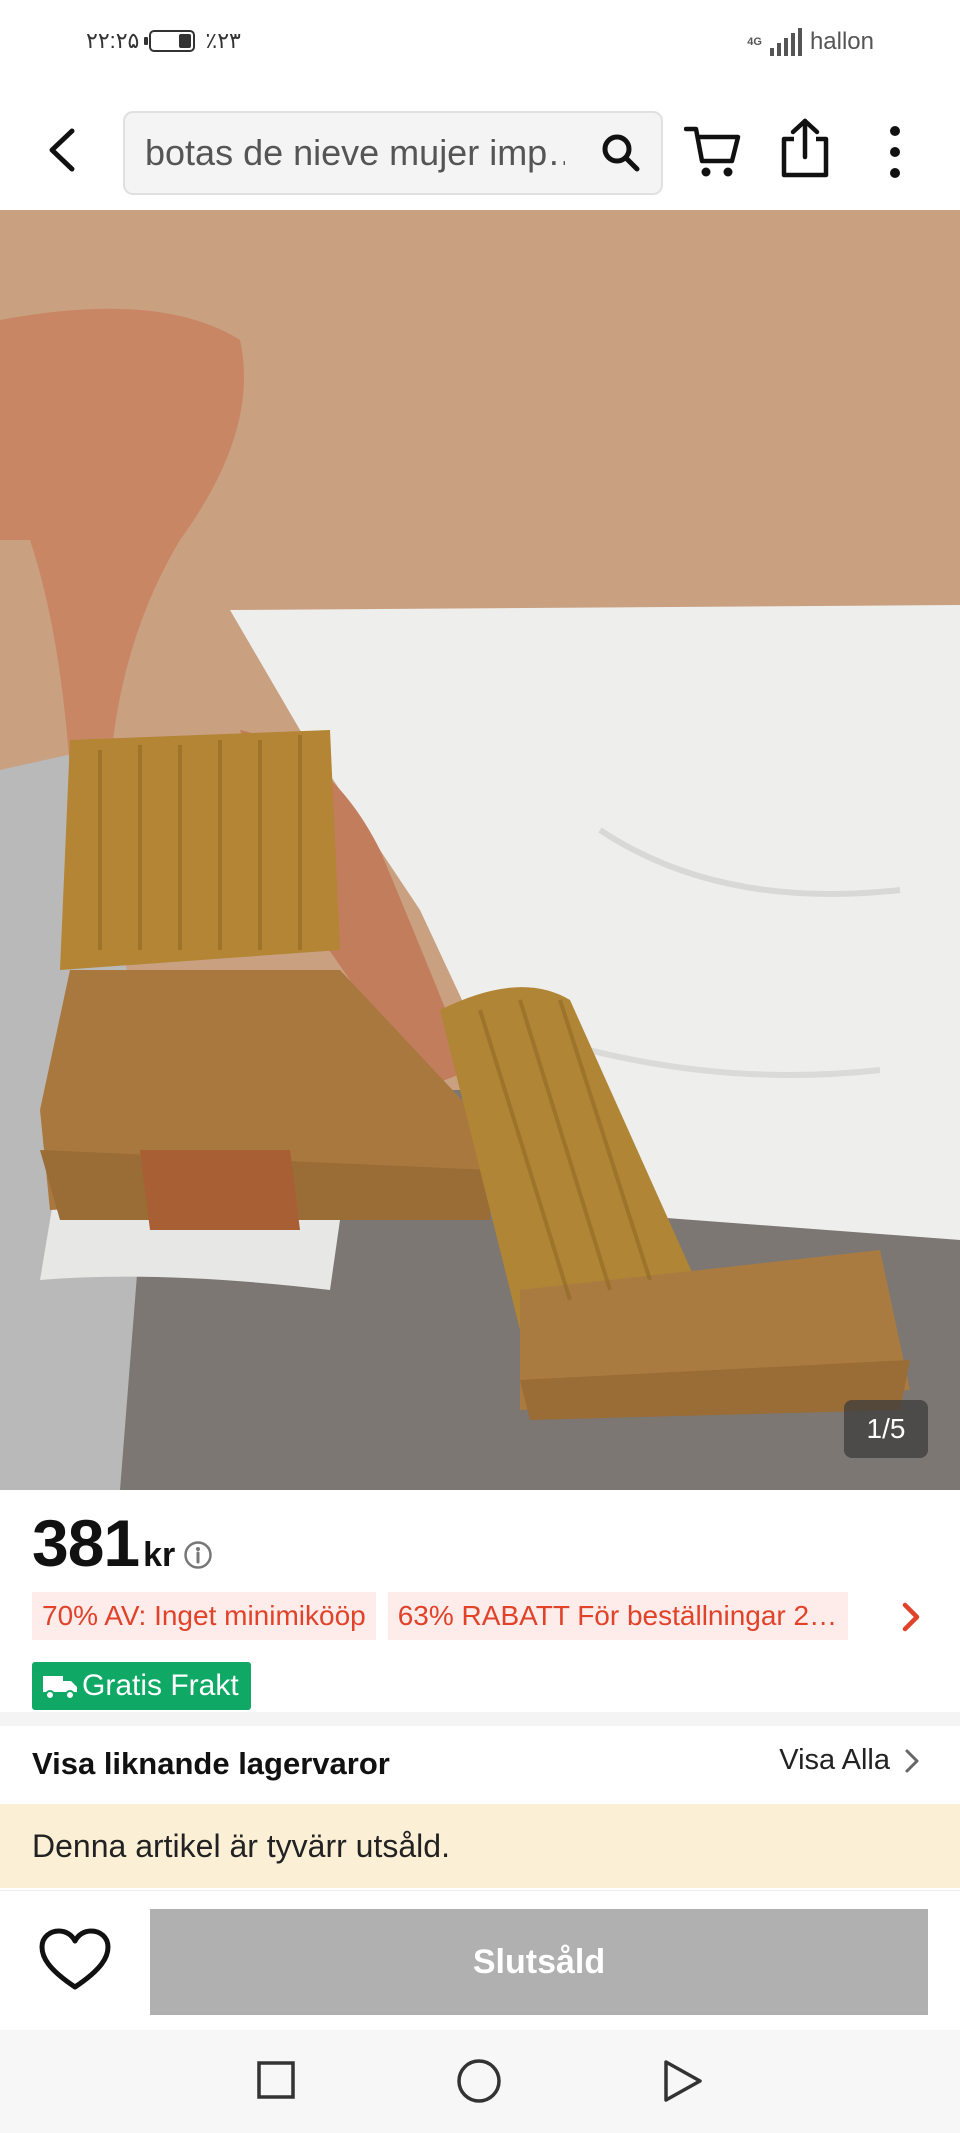 The height and width of the screenshot is (2133, 960). Describe the element at coordinates (886, 1429) in the screenshot. I see `image-counter: 1/5` at that location.